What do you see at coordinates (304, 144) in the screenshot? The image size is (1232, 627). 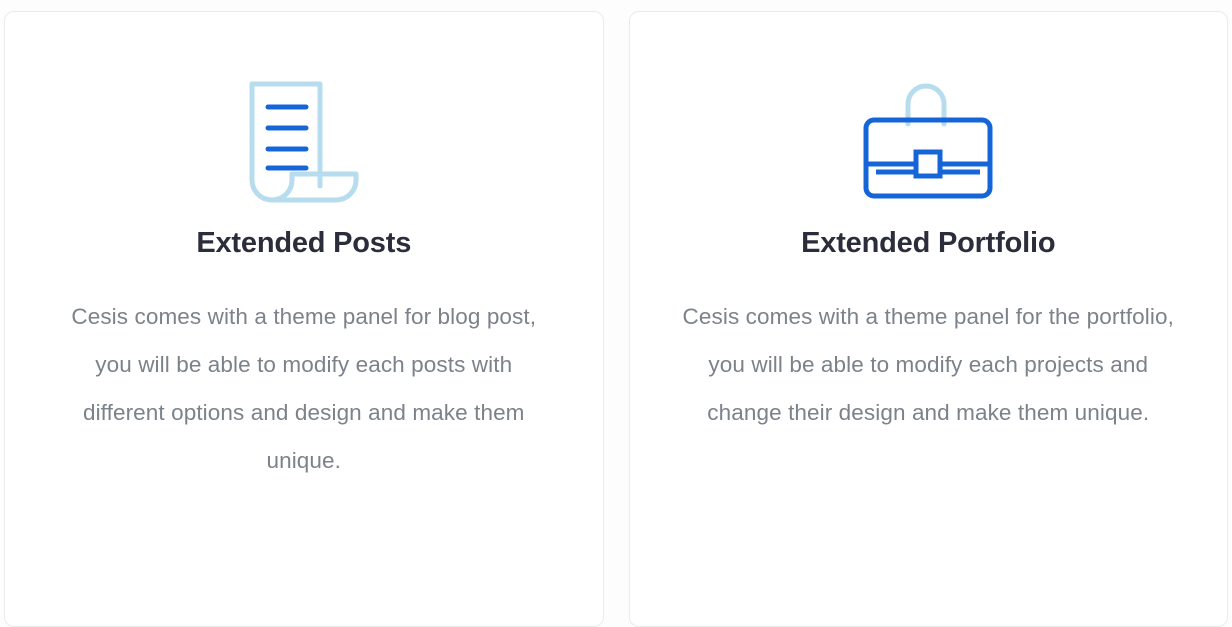 I see `document-scroll-icon` at bounding box center [304, 144].